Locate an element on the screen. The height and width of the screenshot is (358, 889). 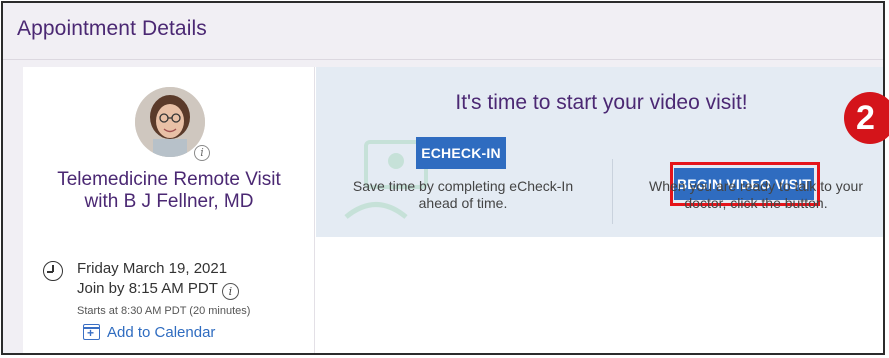
video-visit-heading: It's time to start your video visit! is located at coordinates (601, 102).